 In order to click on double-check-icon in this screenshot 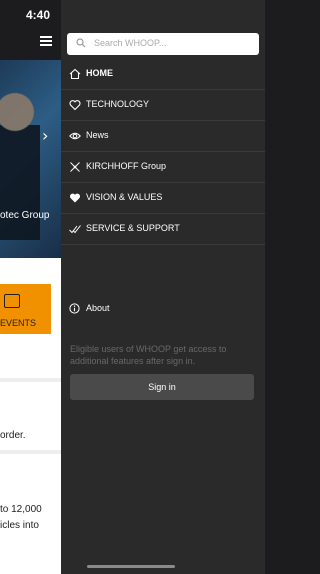, I will do `click(75, 229)`.